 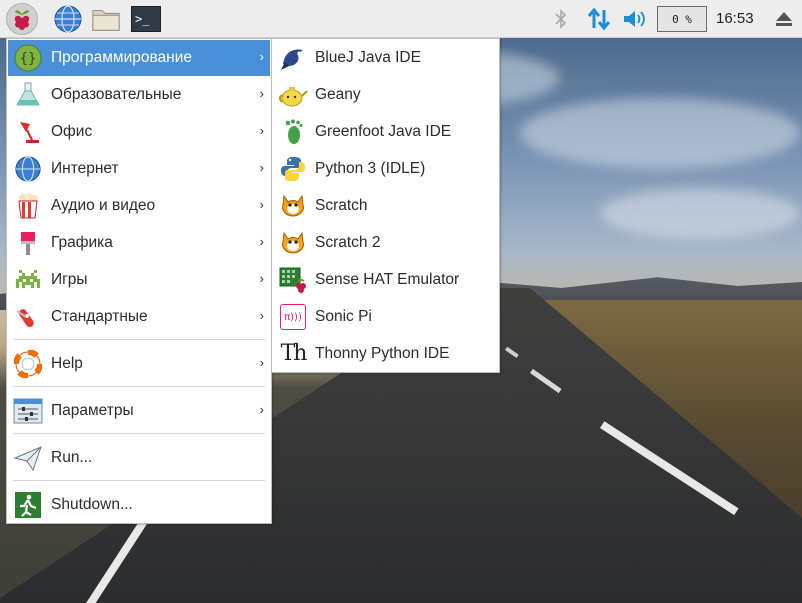 What do you see at coordinates (348, 242) in the screenshot?
I see `submenu-item-label: Scratch 2` at bounding box center [348, 242].